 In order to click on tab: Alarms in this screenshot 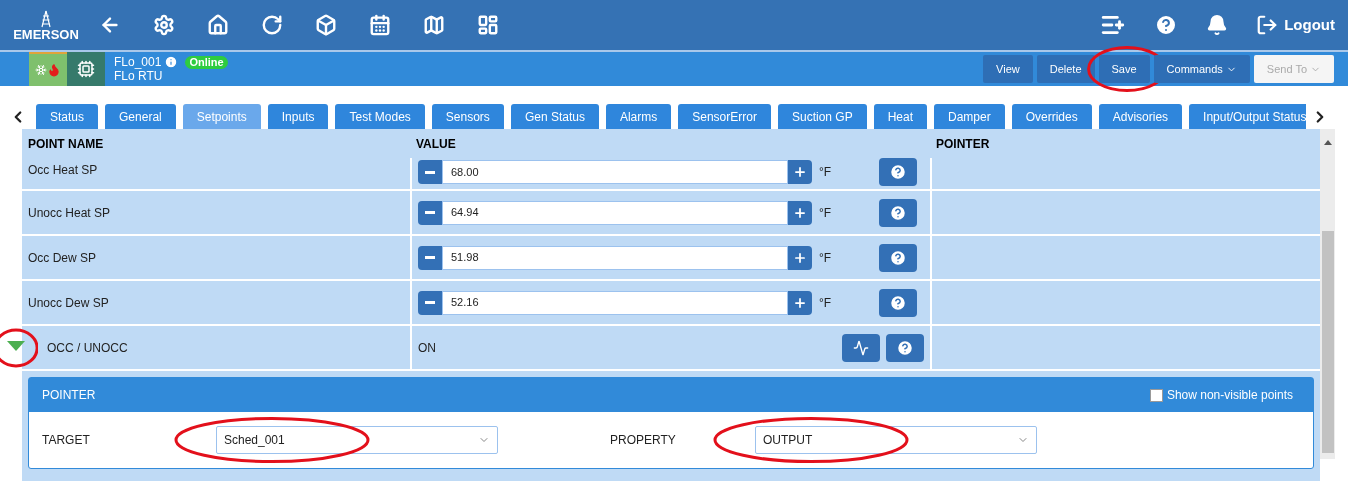, I will do `click(638, 116)`.